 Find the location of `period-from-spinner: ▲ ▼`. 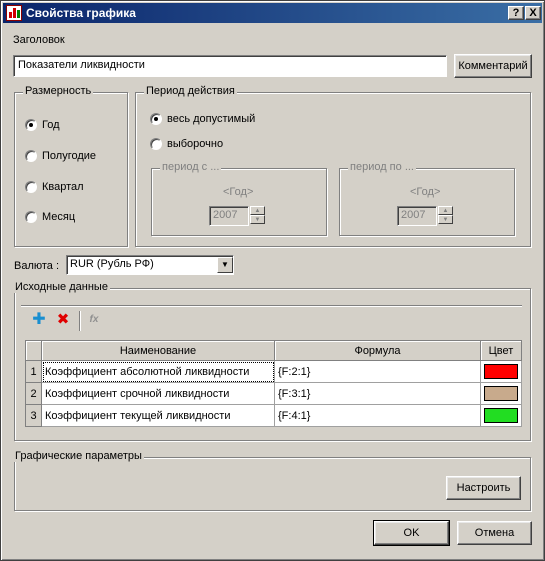

period-from-spinner: ▲ ▼ is located at coordinates (257, 215).